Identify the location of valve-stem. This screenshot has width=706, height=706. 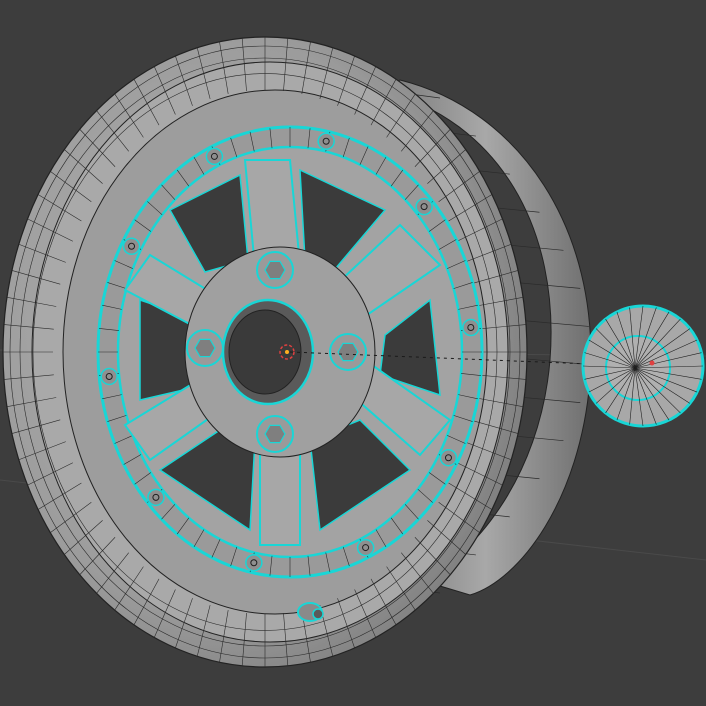
(310, 612).